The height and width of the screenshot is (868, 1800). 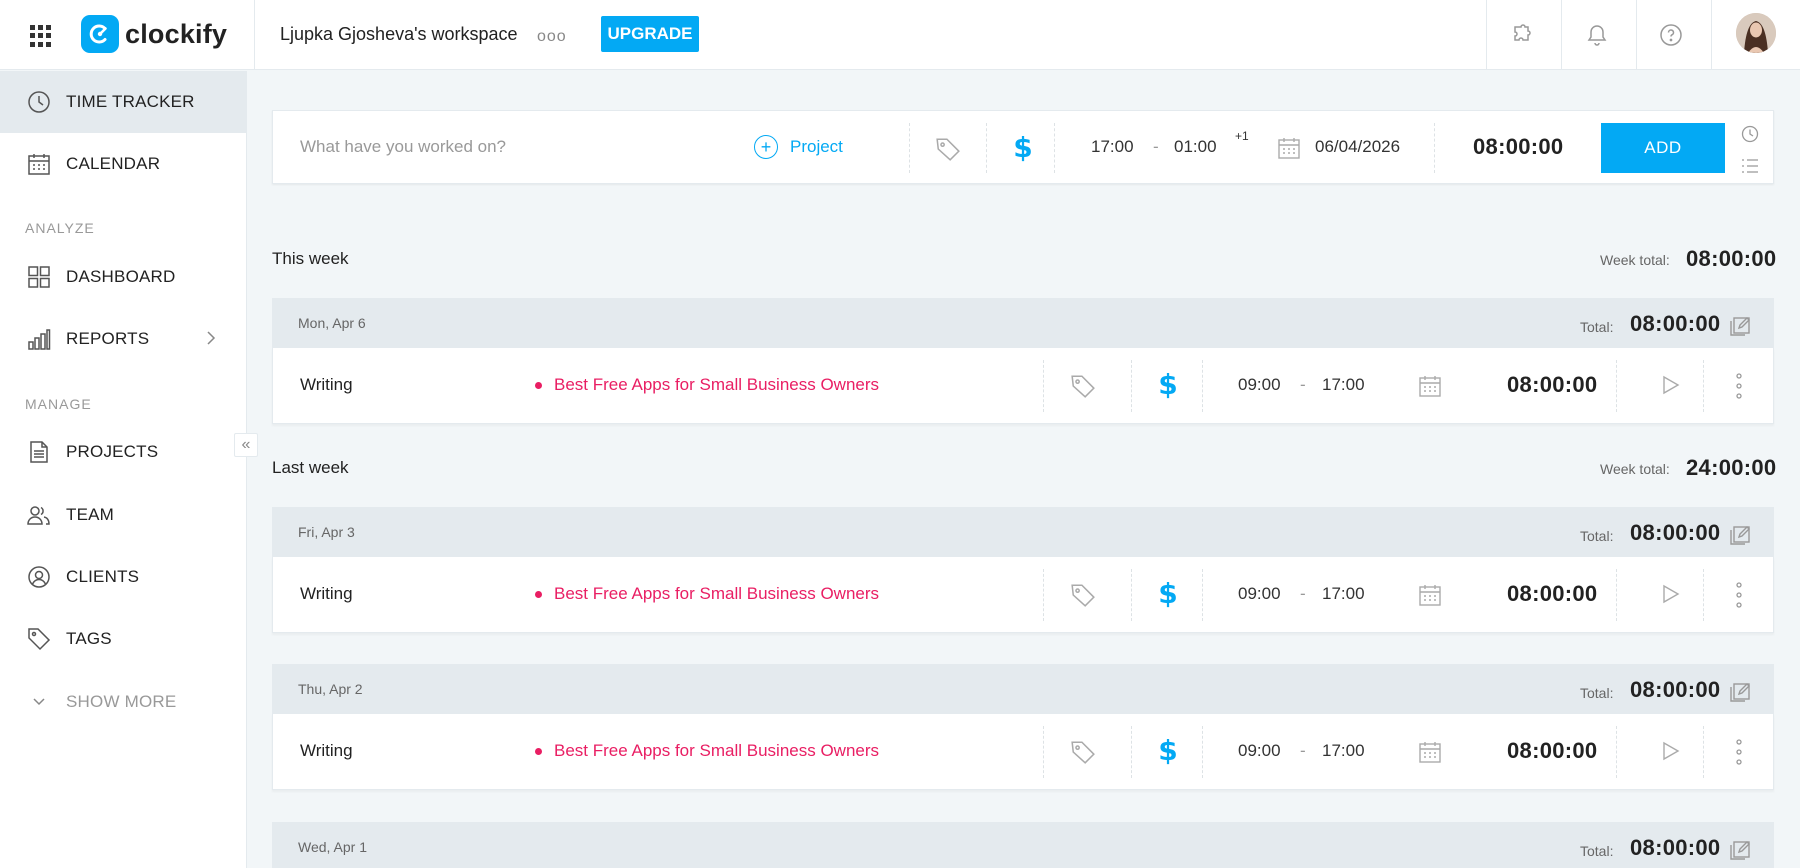 What do you see at coordinates (1522, 35) in the screenshot?
I see `puzzle-icon` at bounding box center [1522, 35].